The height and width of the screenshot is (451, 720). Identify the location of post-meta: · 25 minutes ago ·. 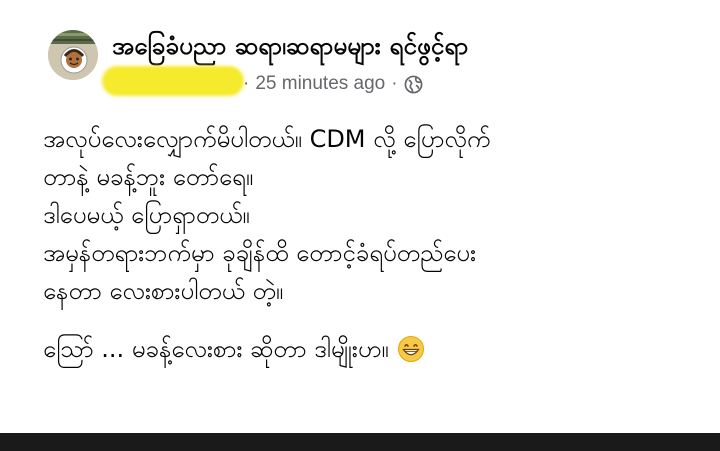
(333, 84).